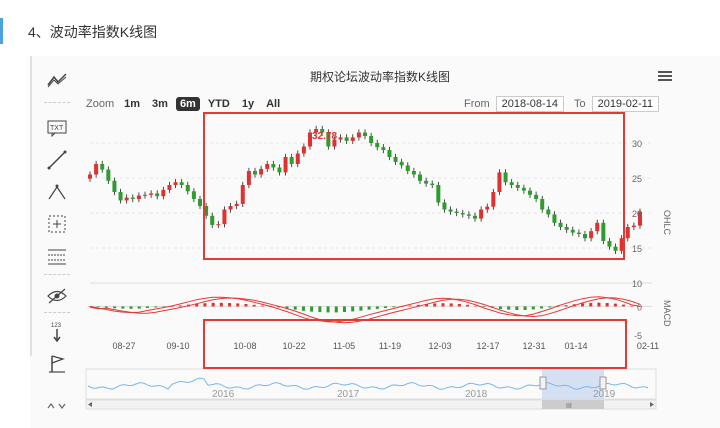 The height and width of the screenshot is (428, 720). Describe the element at coordinates (123, 346) in the screenshot. I see `x-tick-label: 08-27` at that location.